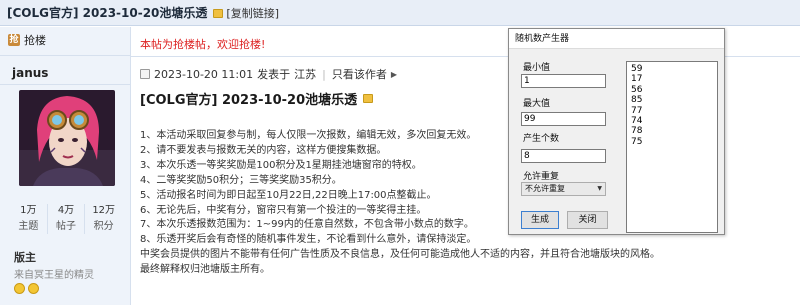 This screenshot has height=305, width=800. Describe the element at coordinates (563, 119) in the screenshot. I see `max-value-input` at that location.